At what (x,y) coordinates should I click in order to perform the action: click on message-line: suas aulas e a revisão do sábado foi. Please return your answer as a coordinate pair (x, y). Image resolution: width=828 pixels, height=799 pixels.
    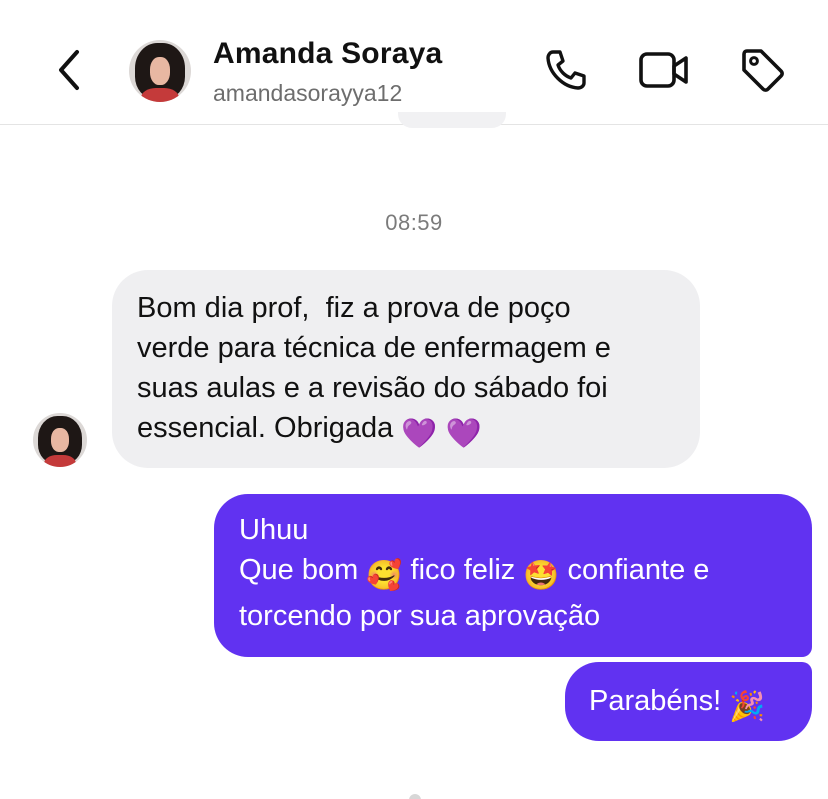
    Looking at the image, I should click on (372, 388).